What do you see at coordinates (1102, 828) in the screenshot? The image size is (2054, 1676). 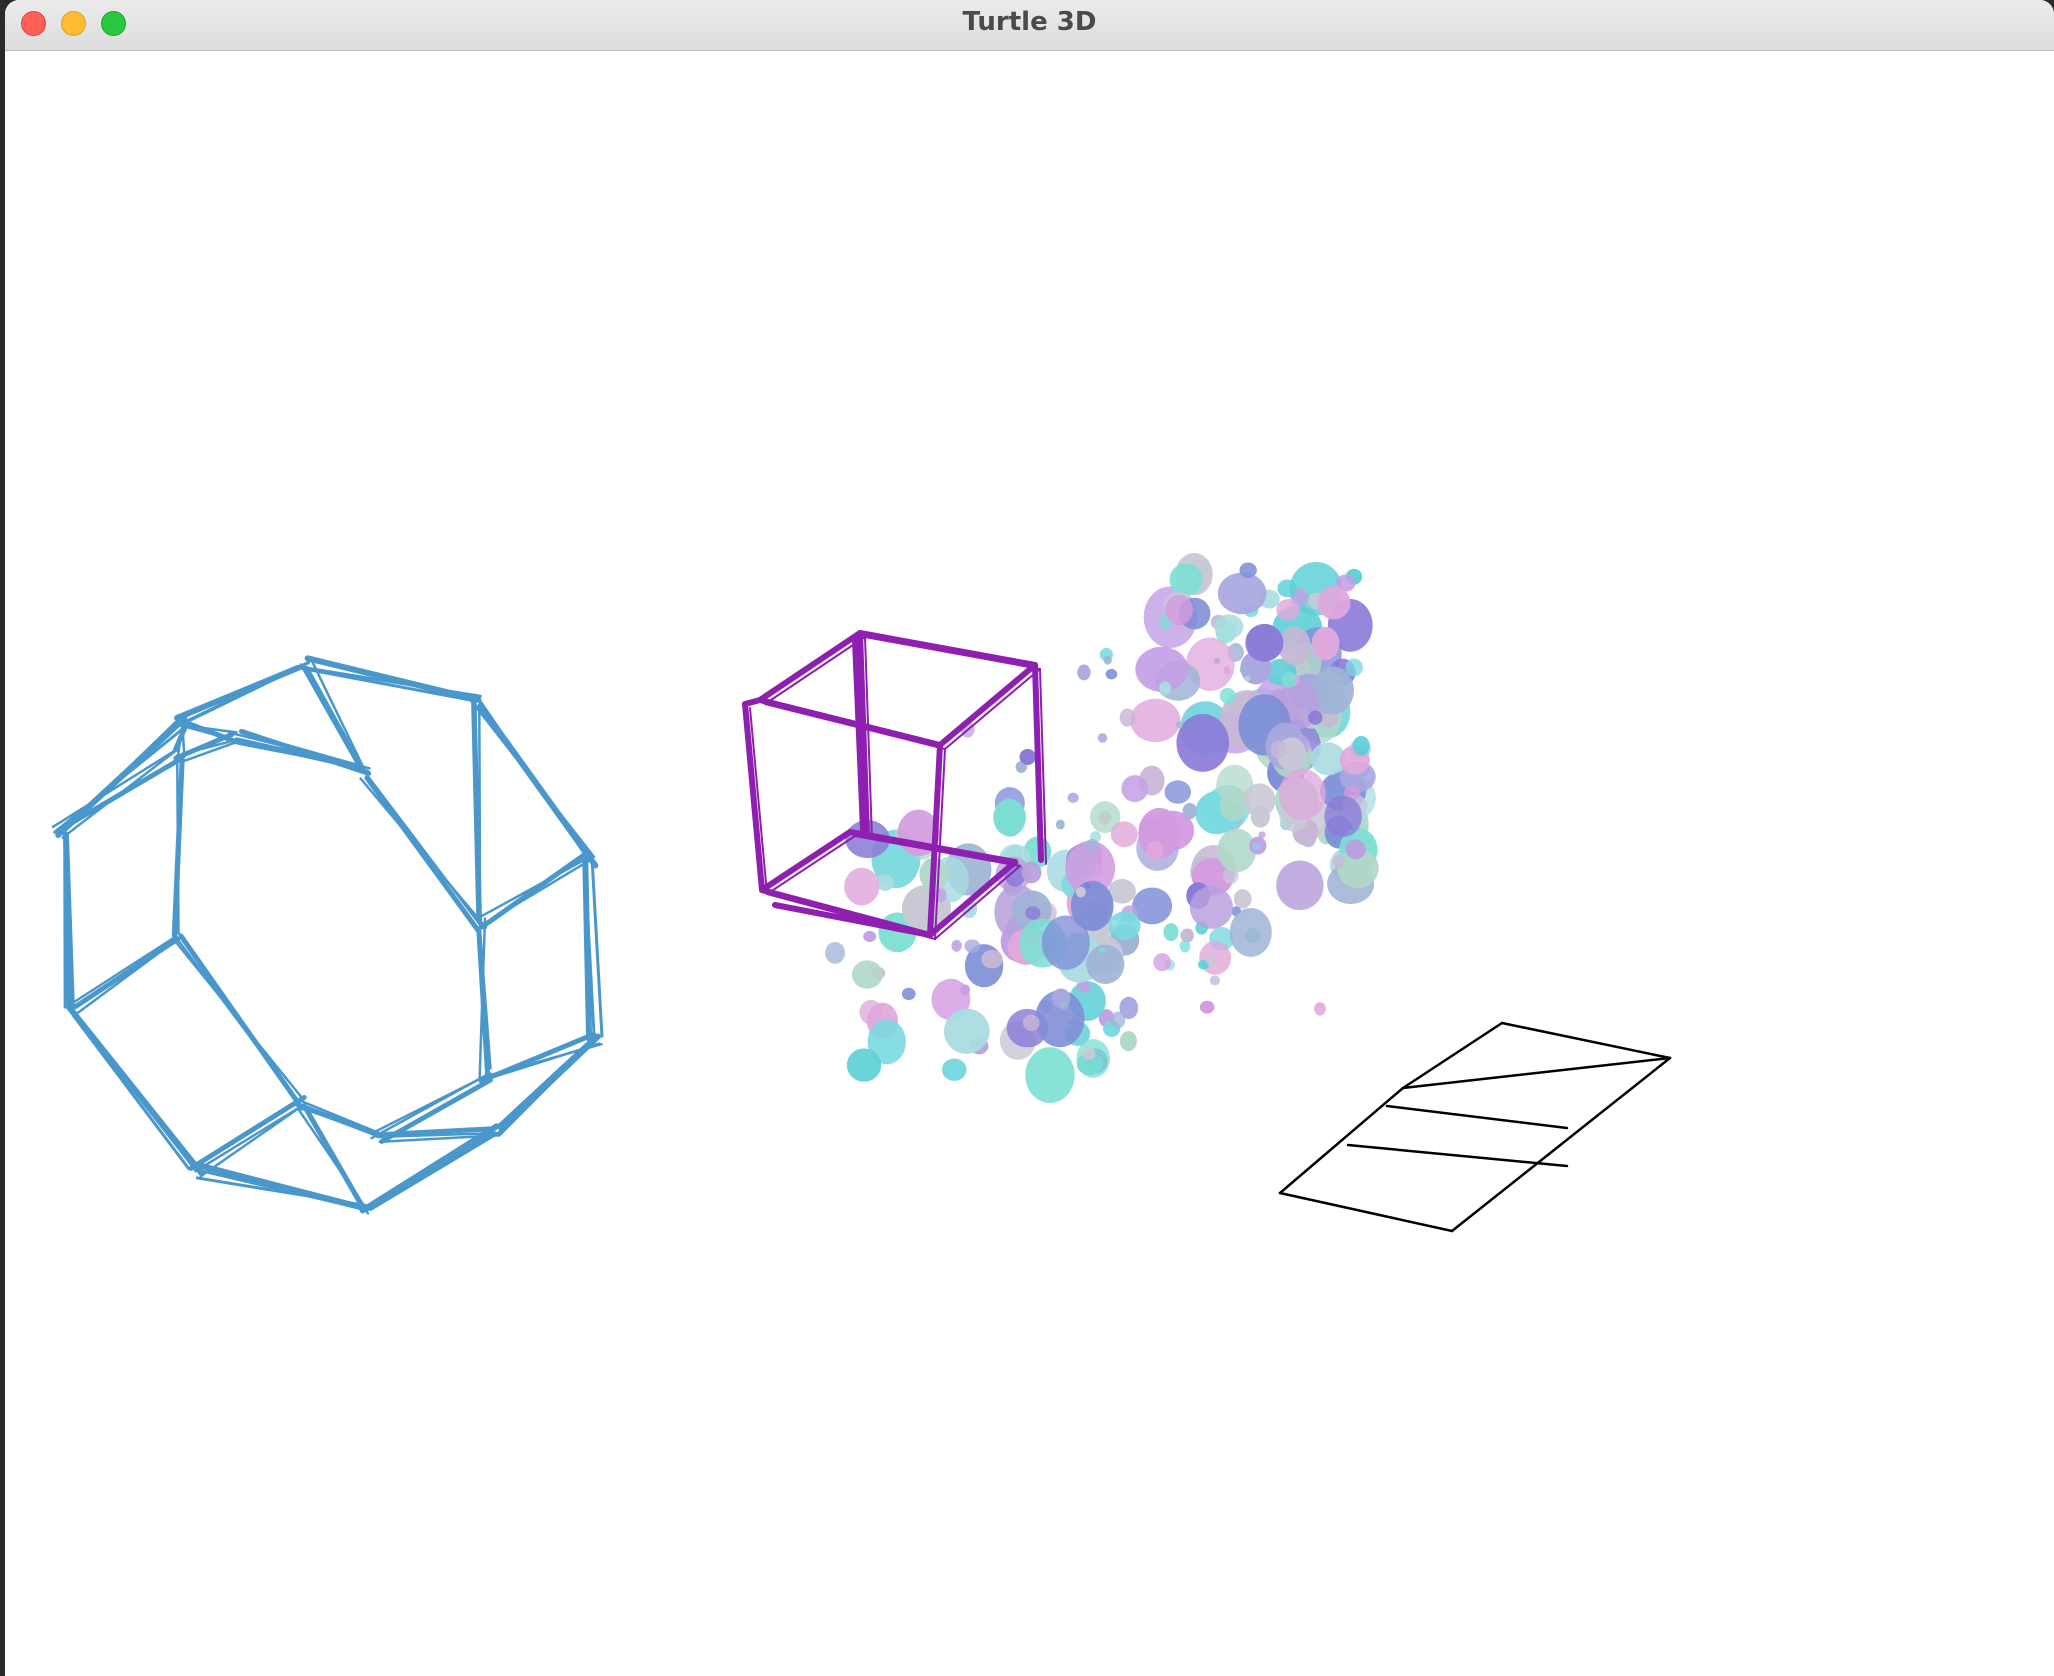 I see `colored-dot-cloud` at bounding box center [1102, 828].